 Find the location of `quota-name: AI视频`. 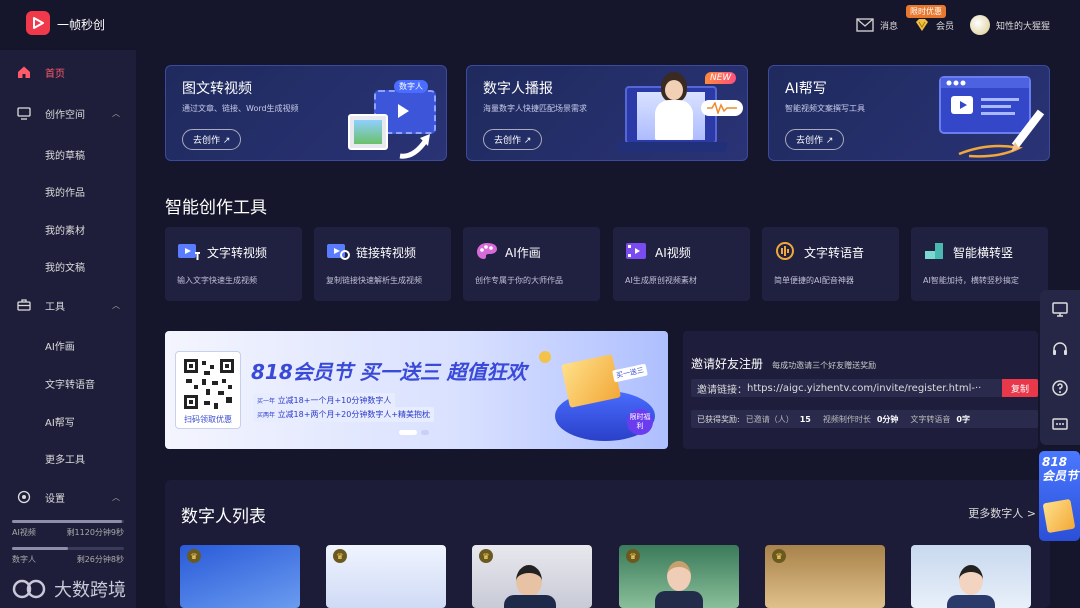

quota-name: AI视频 is located at coordinates (24, 532).